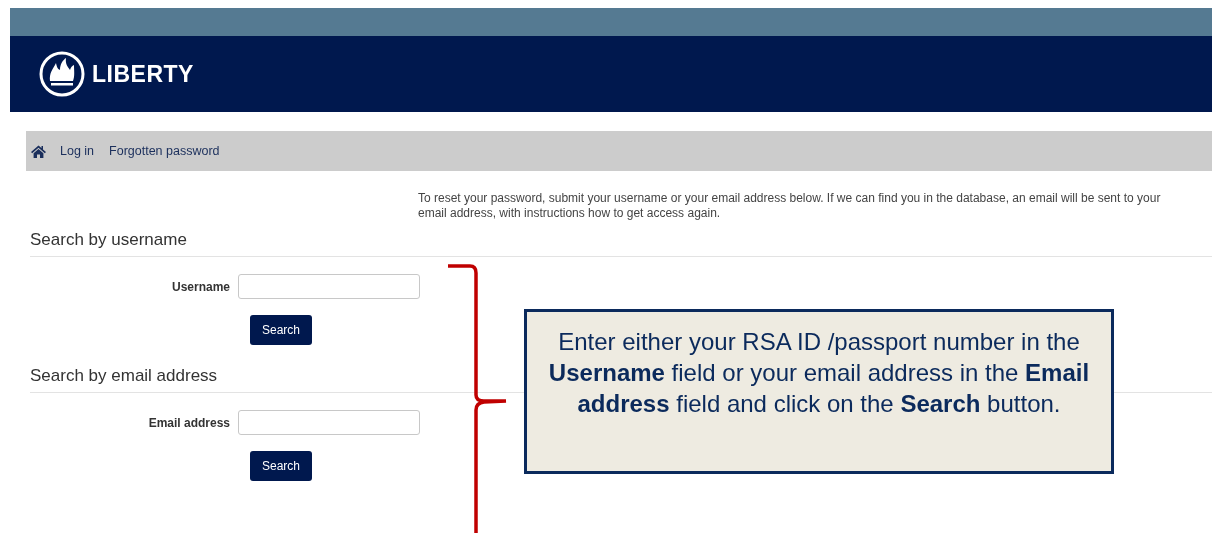  I want to click on section-heading: Search by username, so click(621, 243).